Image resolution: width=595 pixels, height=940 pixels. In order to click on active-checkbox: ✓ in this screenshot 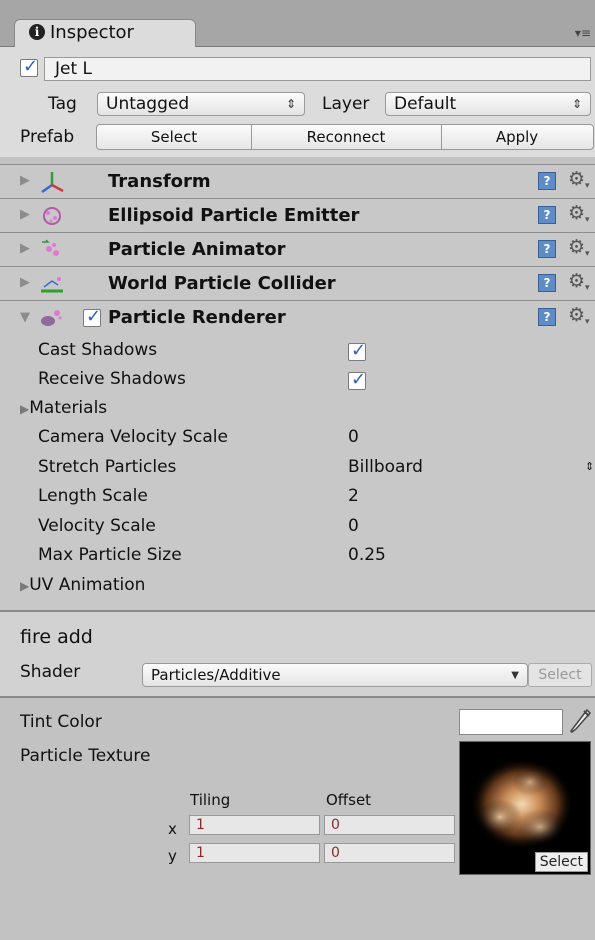, I will do `click(29, 66)`.